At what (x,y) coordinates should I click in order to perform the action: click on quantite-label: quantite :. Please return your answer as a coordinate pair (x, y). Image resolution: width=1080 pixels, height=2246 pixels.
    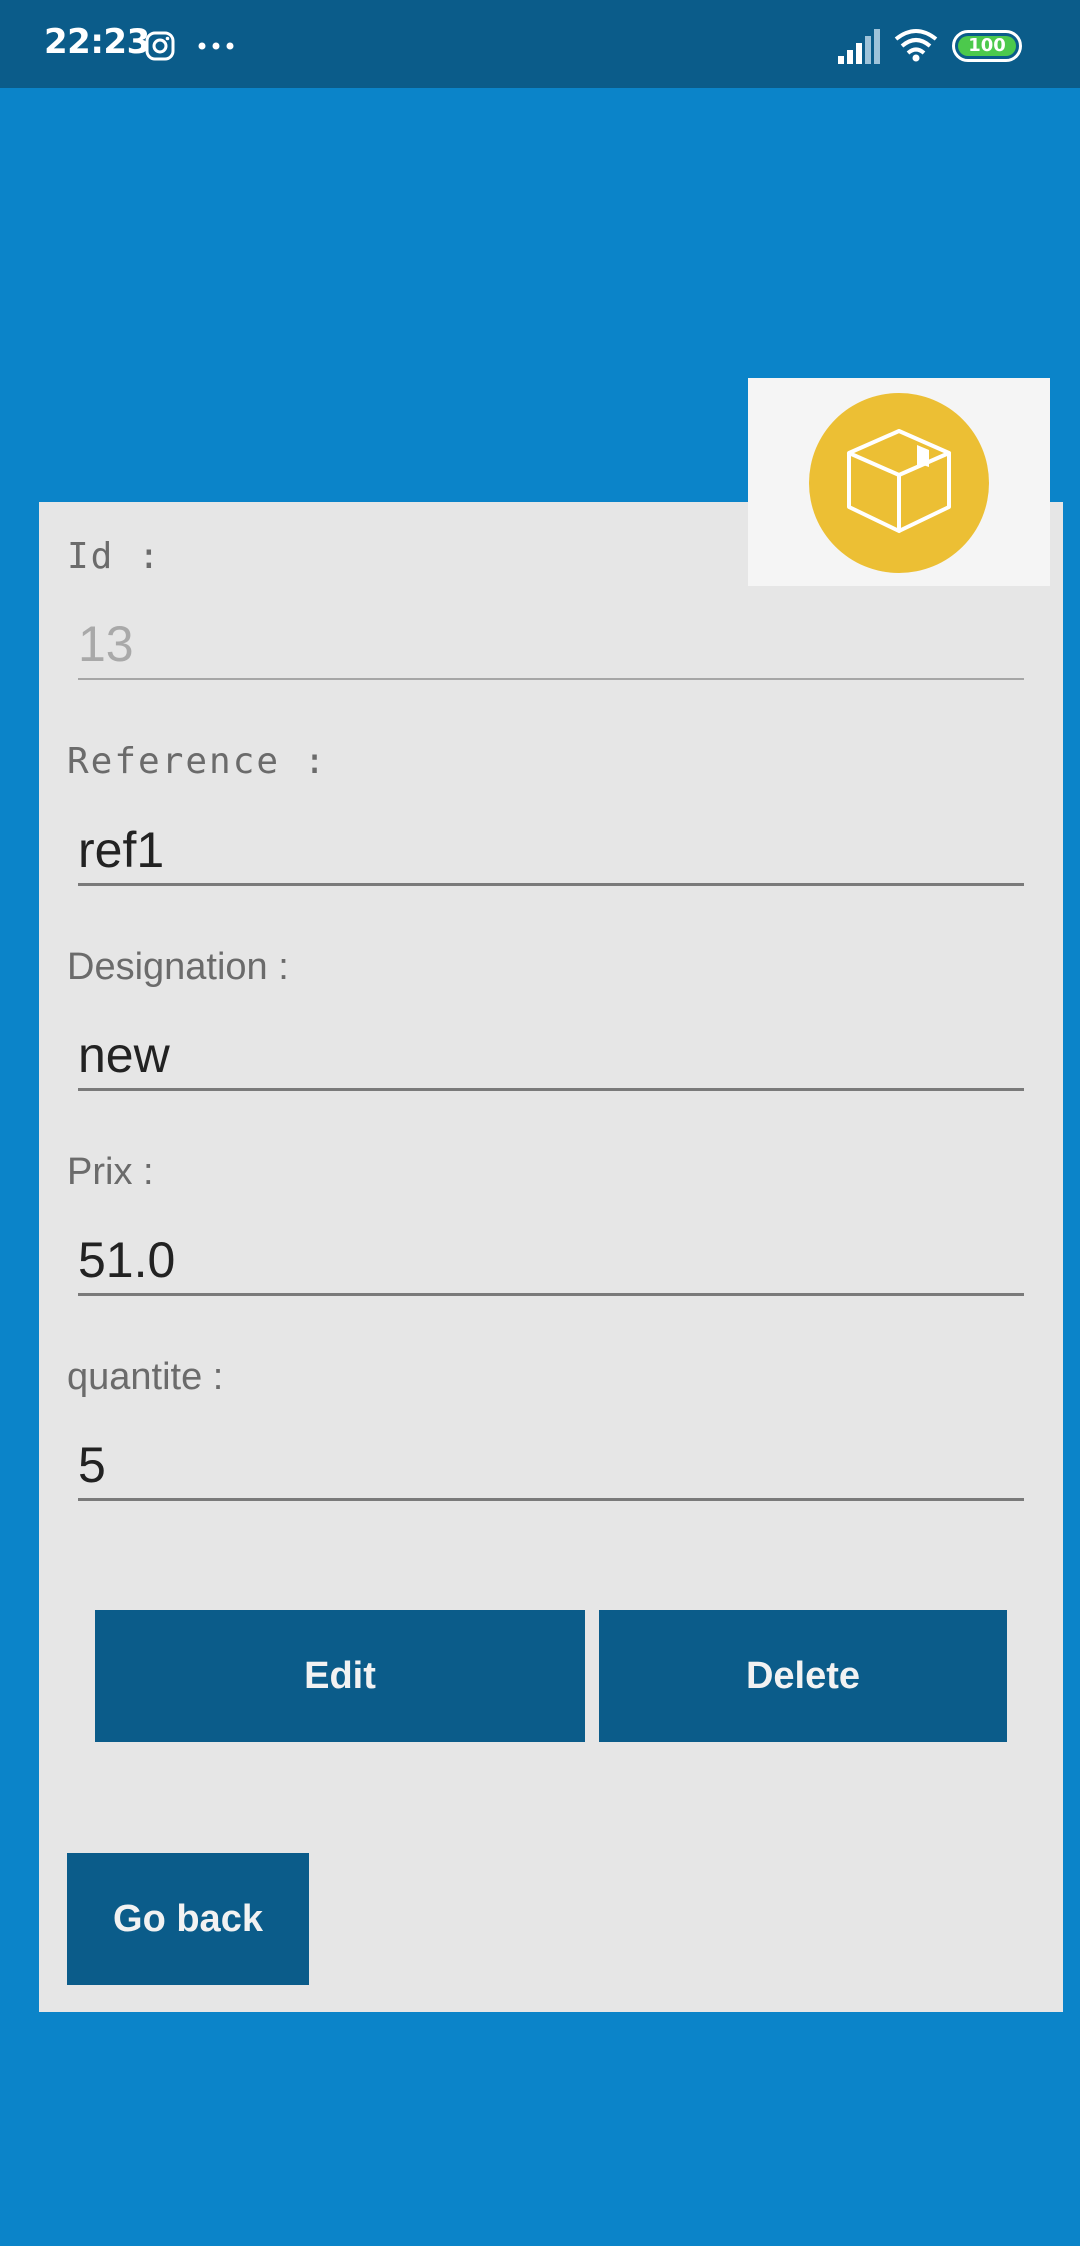
    Looking at the image, I should click on (145, 1377).